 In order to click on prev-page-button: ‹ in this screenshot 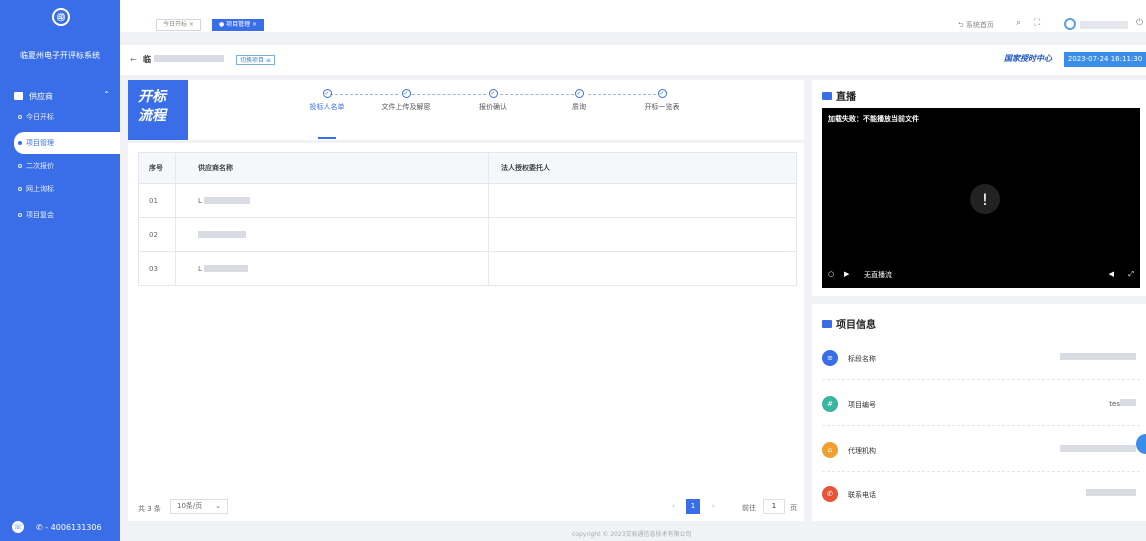, I will do `click(673, 506)`.